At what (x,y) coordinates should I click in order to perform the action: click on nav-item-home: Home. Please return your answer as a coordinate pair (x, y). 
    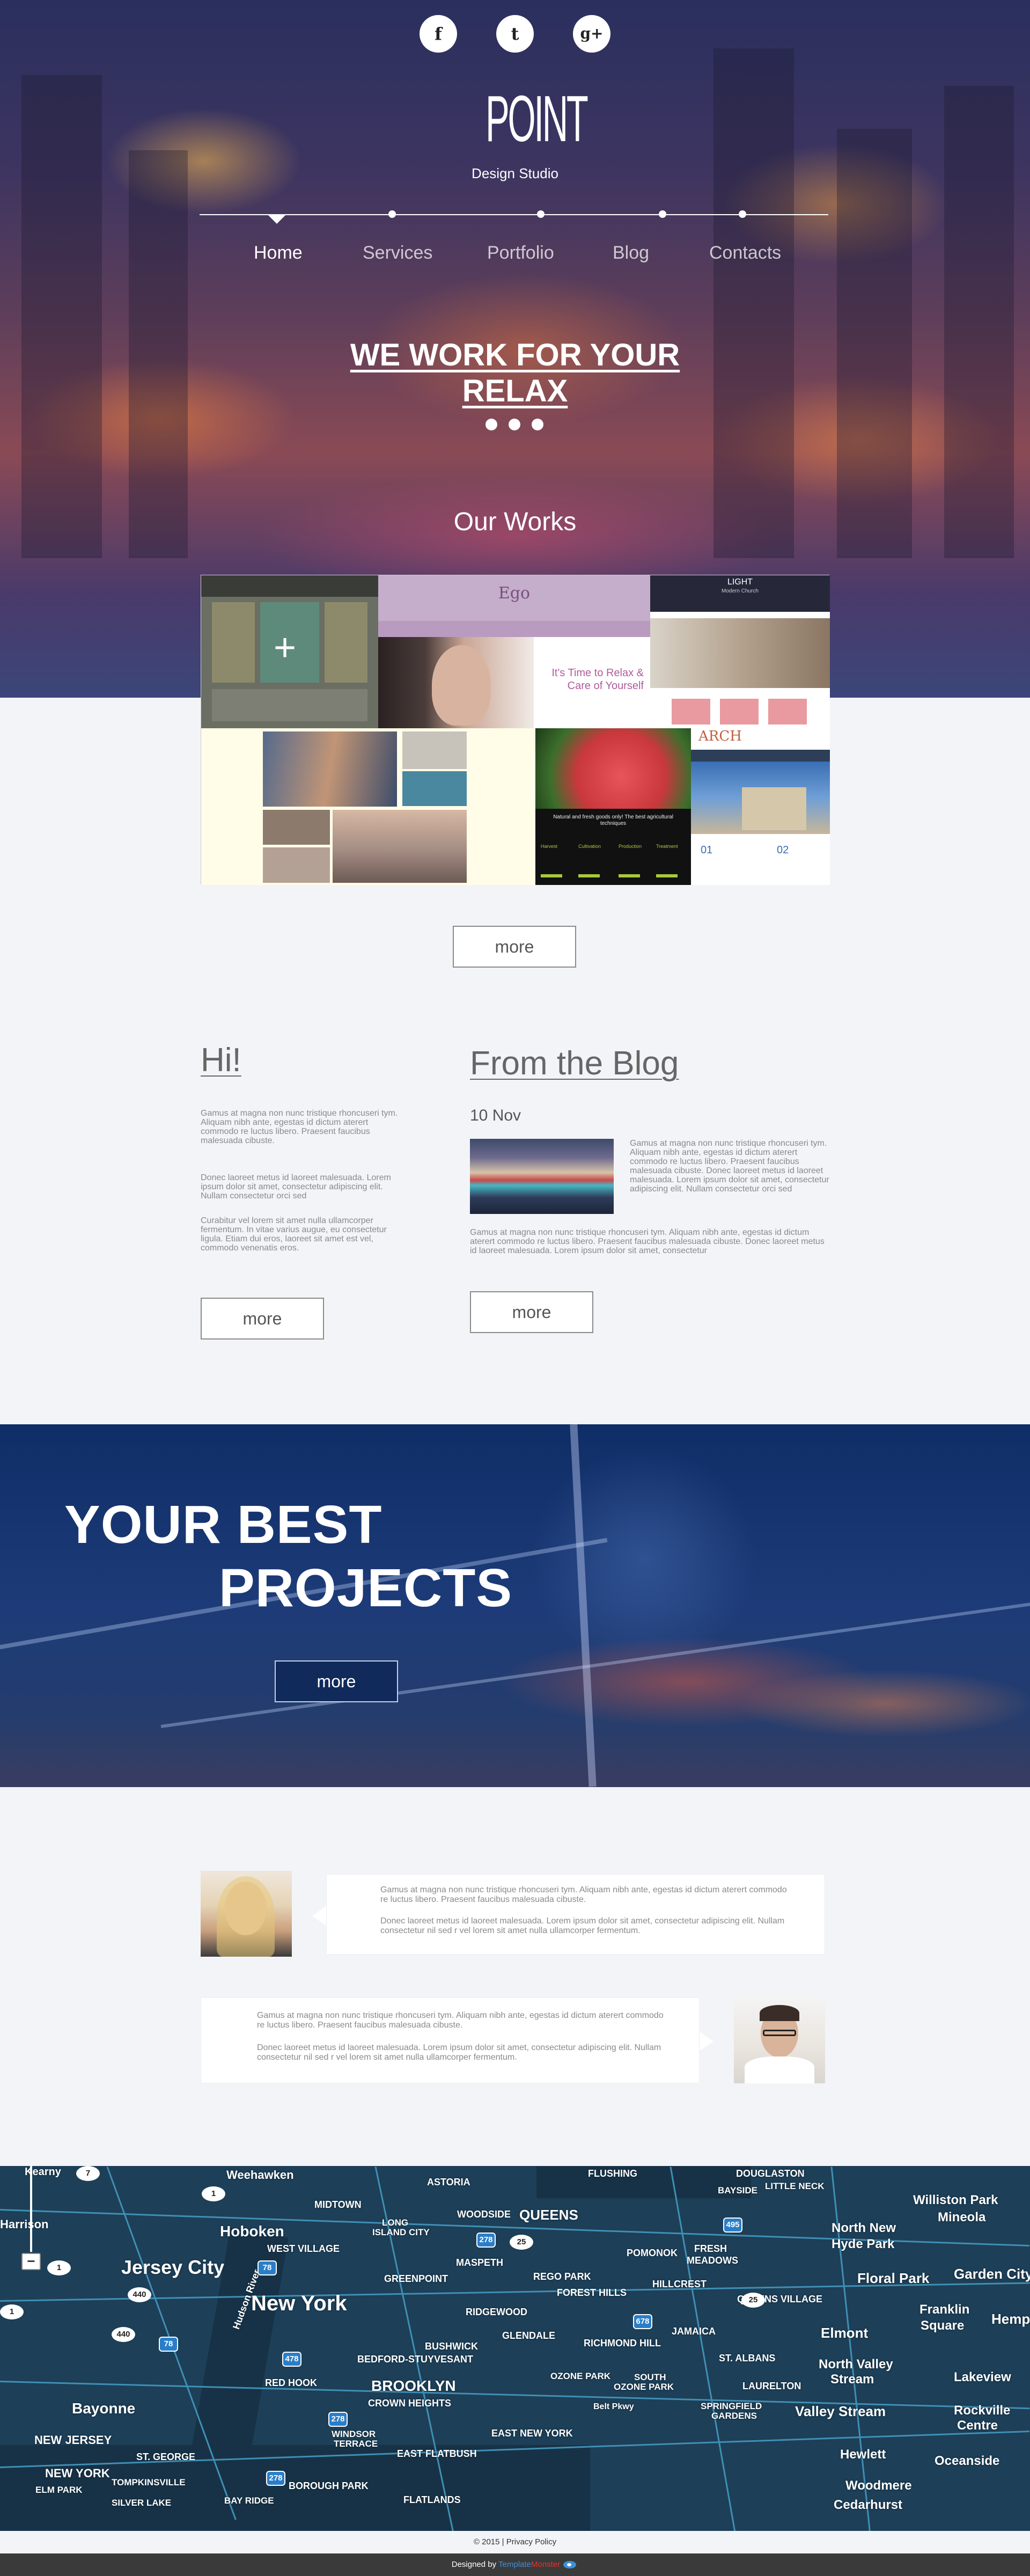
    Looking at the image, I should click on (278, 253).